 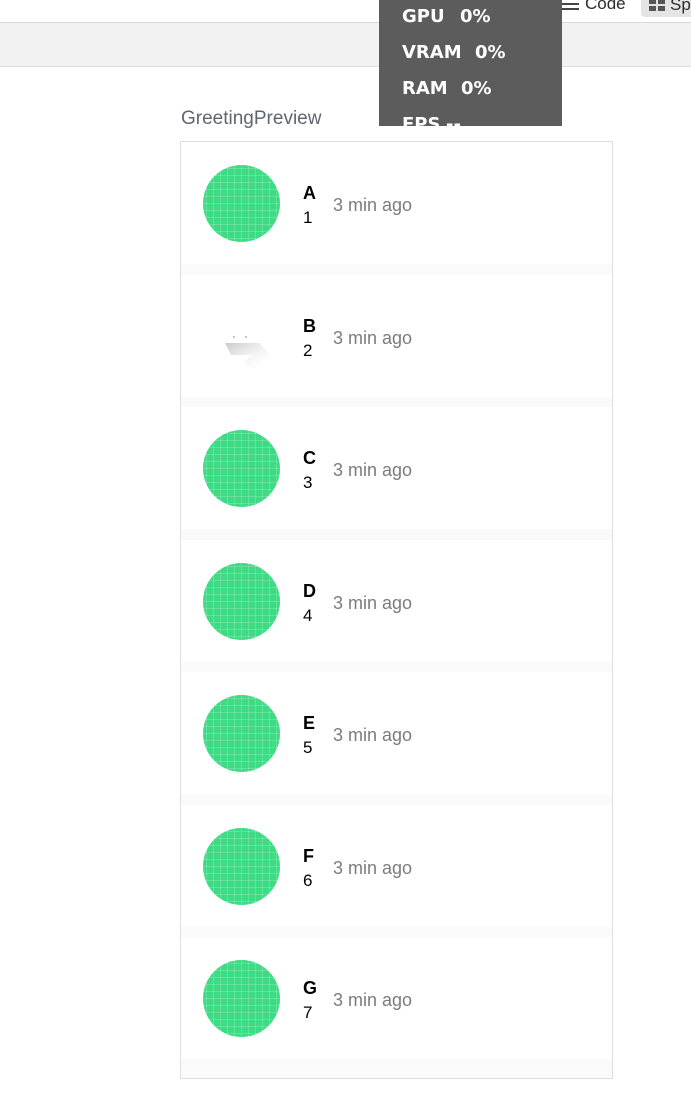 I want to click on performance-overlay: GPU 0% VRAM 0% RAM 0% FPS --, so click(x=470, y=67).